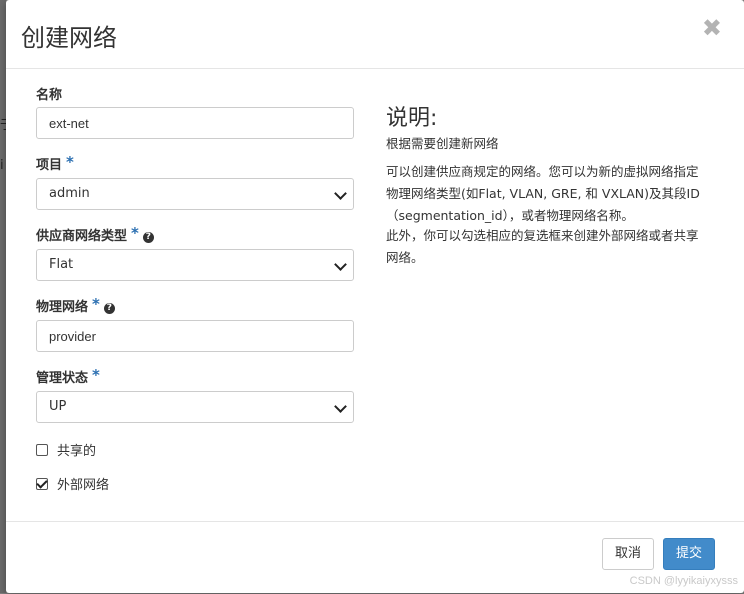  Describe the element at coordinates (68, 376) in the screenshot. I see `admin-state-label: 管理状态 *` at that location.